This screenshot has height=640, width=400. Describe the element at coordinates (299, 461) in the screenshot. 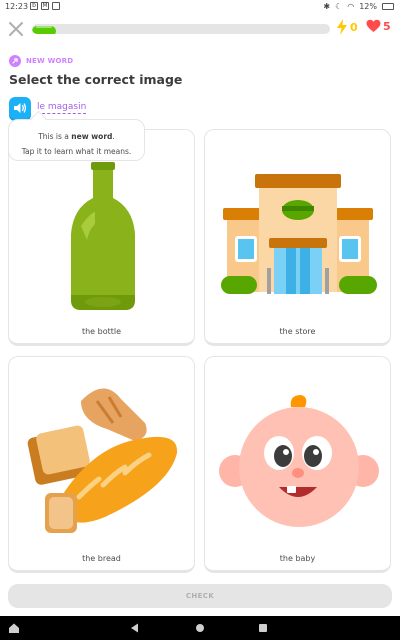

I see `baby-illustration` at that location.